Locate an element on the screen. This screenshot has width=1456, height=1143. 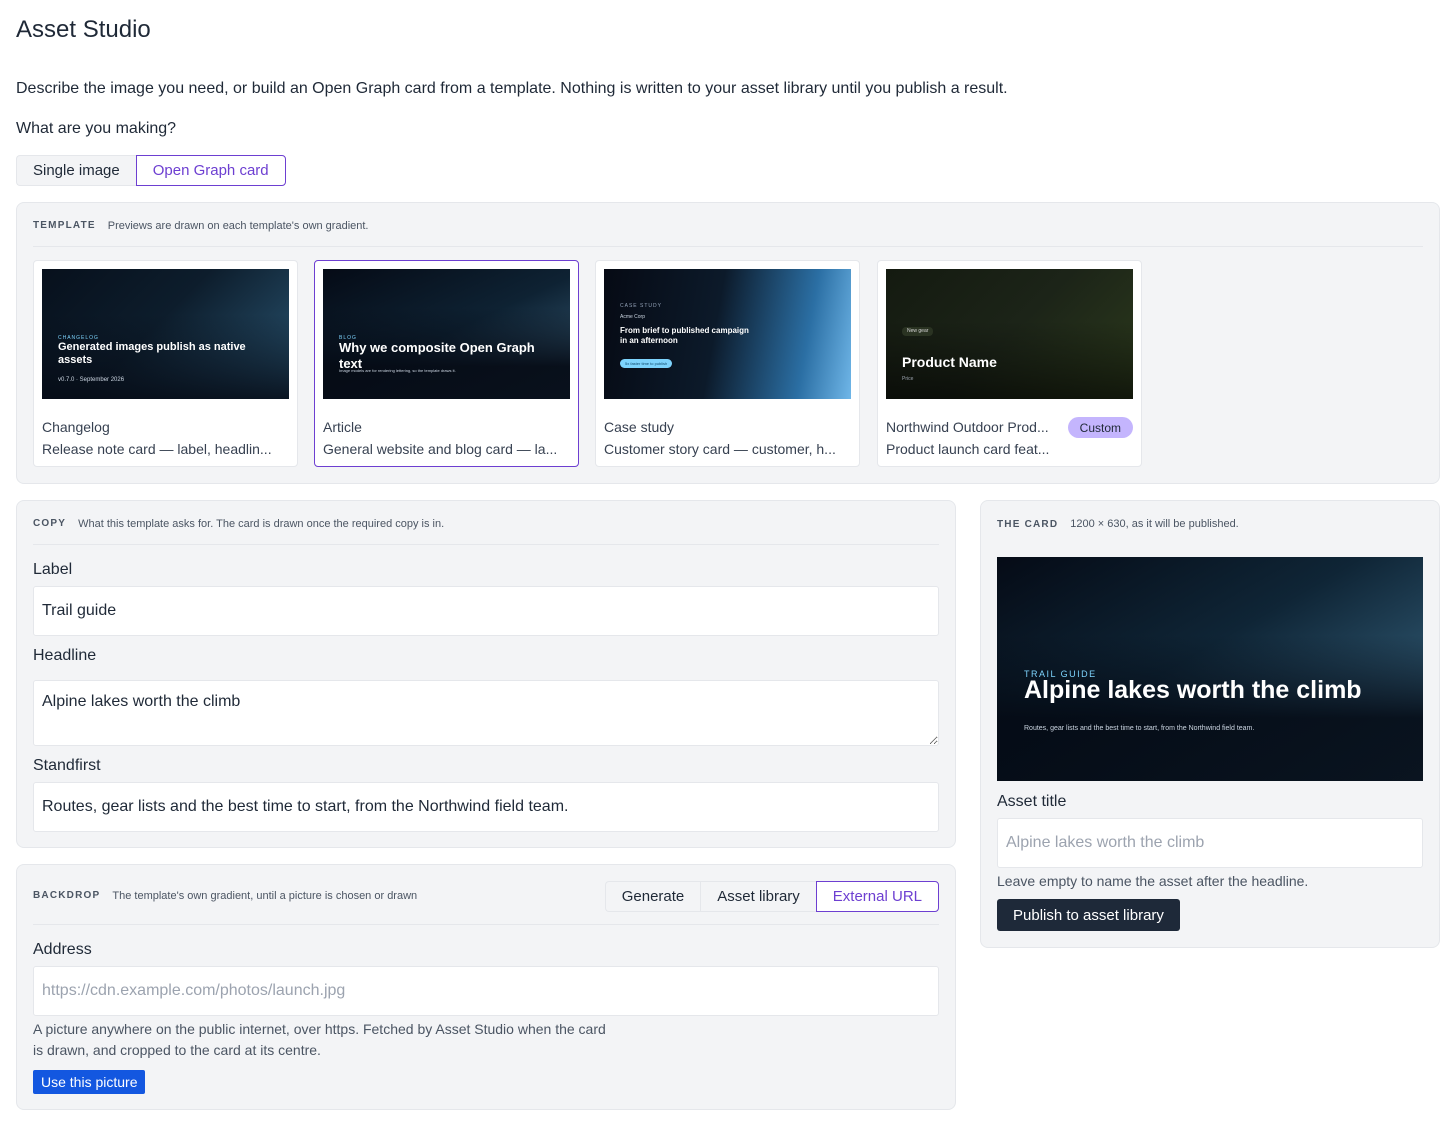
backdrop-tag: BACKDROP is located at coordinates (67, 895).